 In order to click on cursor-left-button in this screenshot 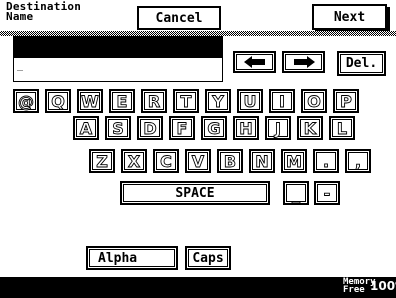, I will do `click(254, 62)`.